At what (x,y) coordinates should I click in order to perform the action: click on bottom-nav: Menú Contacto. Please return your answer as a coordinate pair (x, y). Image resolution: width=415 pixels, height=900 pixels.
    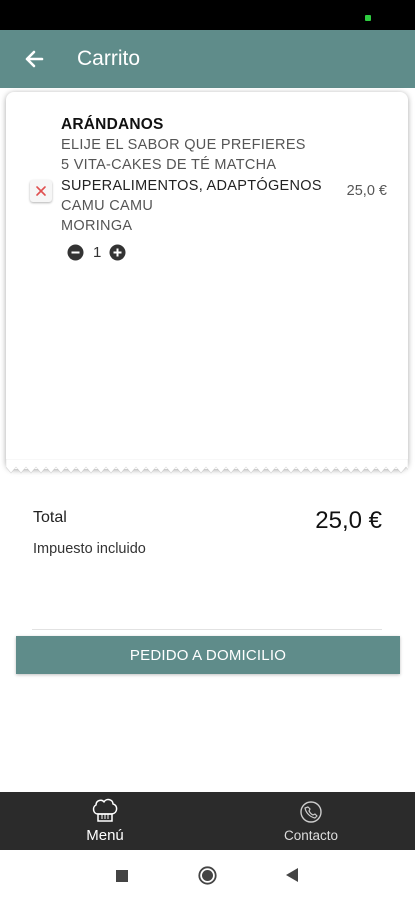
    Looking at the image, I should click on (207, 821).